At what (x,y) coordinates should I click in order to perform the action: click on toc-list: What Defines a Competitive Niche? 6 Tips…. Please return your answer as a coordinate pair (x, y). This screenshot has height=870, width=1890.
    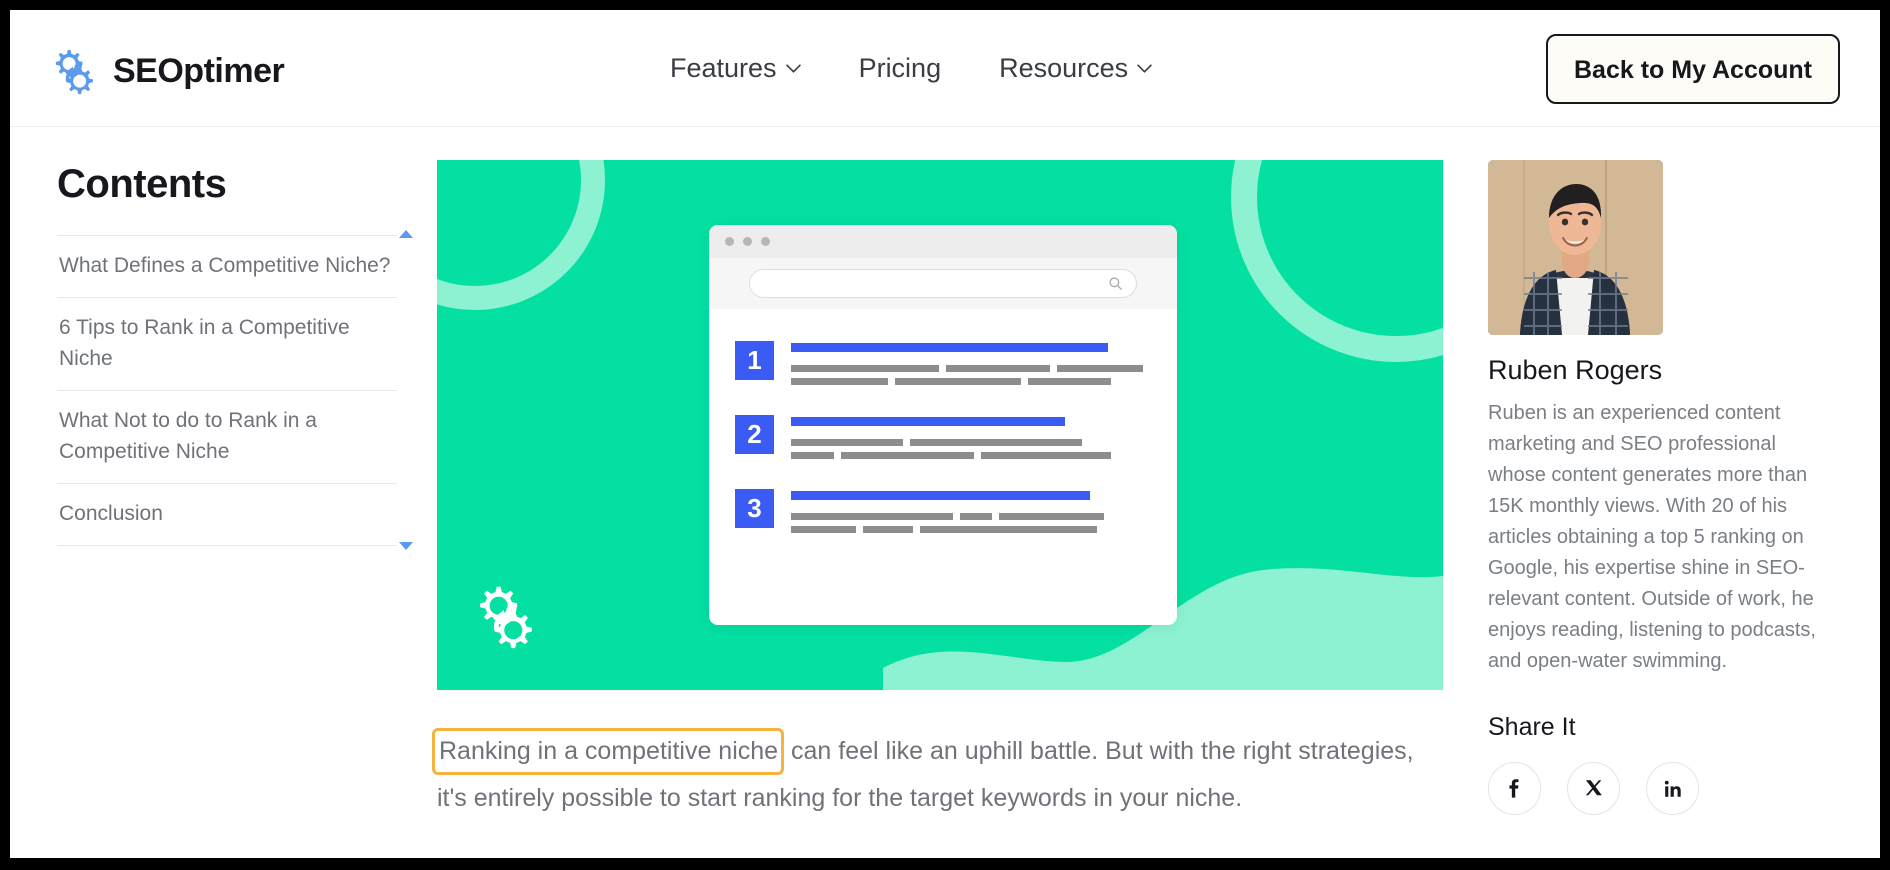
    Looking at the image, I should click on (235, 390).